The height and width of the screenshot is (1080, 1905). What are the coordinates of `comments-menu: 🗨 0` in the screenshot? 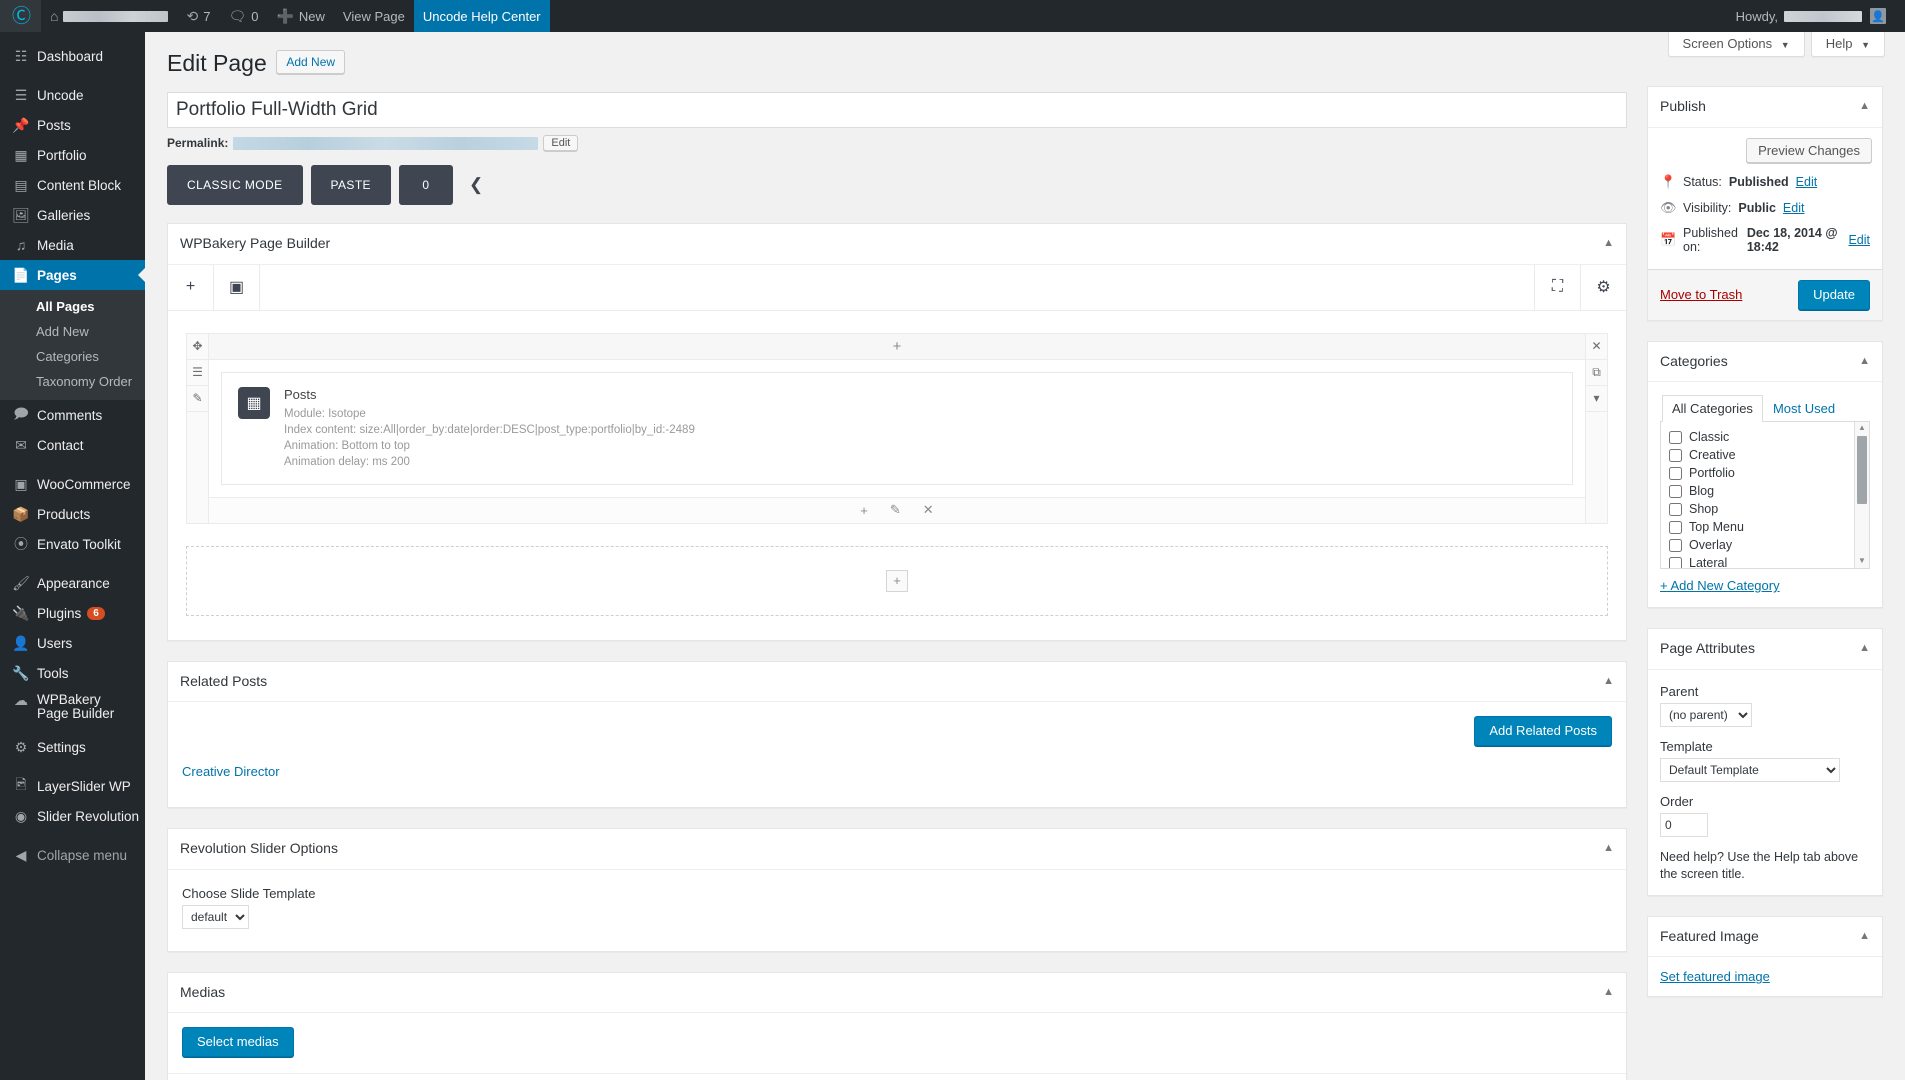 It's located at (243, 16).